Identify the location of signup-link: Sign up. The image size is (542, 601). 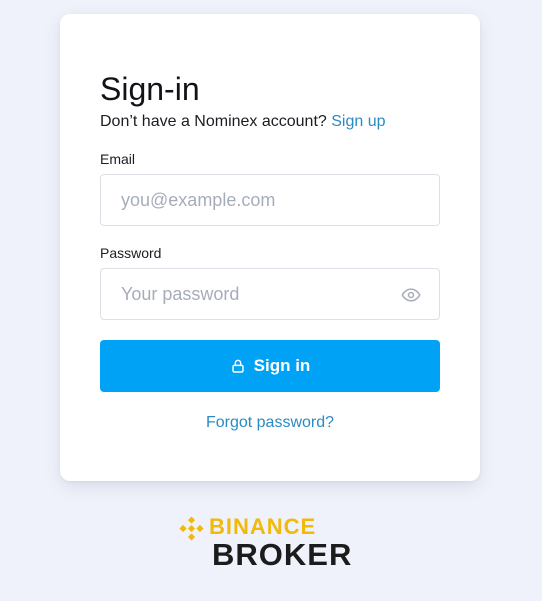
(358, 121).